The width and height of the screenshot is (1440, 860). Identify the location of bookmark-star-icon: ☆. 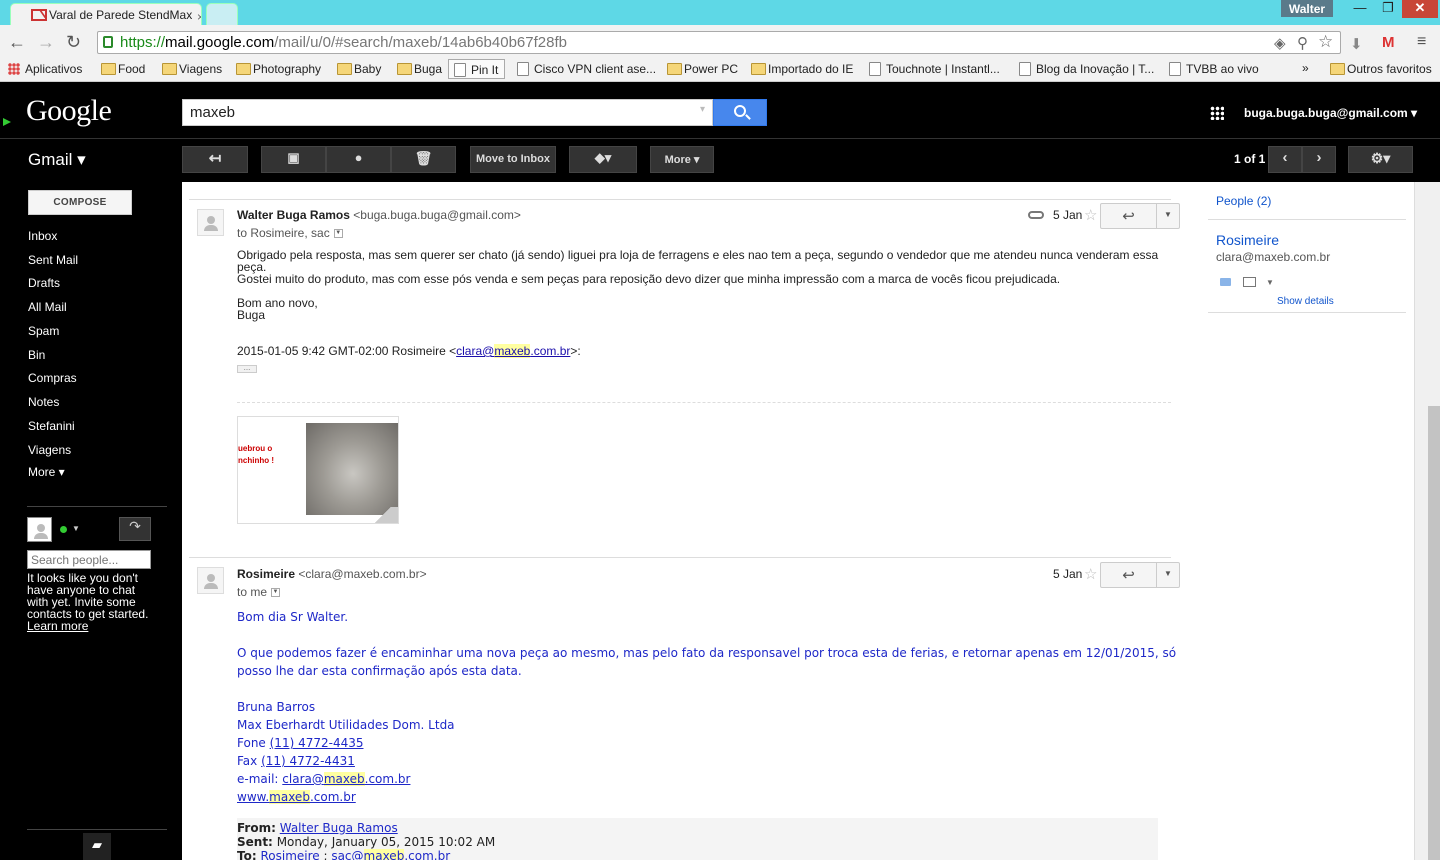
(1325, 42).